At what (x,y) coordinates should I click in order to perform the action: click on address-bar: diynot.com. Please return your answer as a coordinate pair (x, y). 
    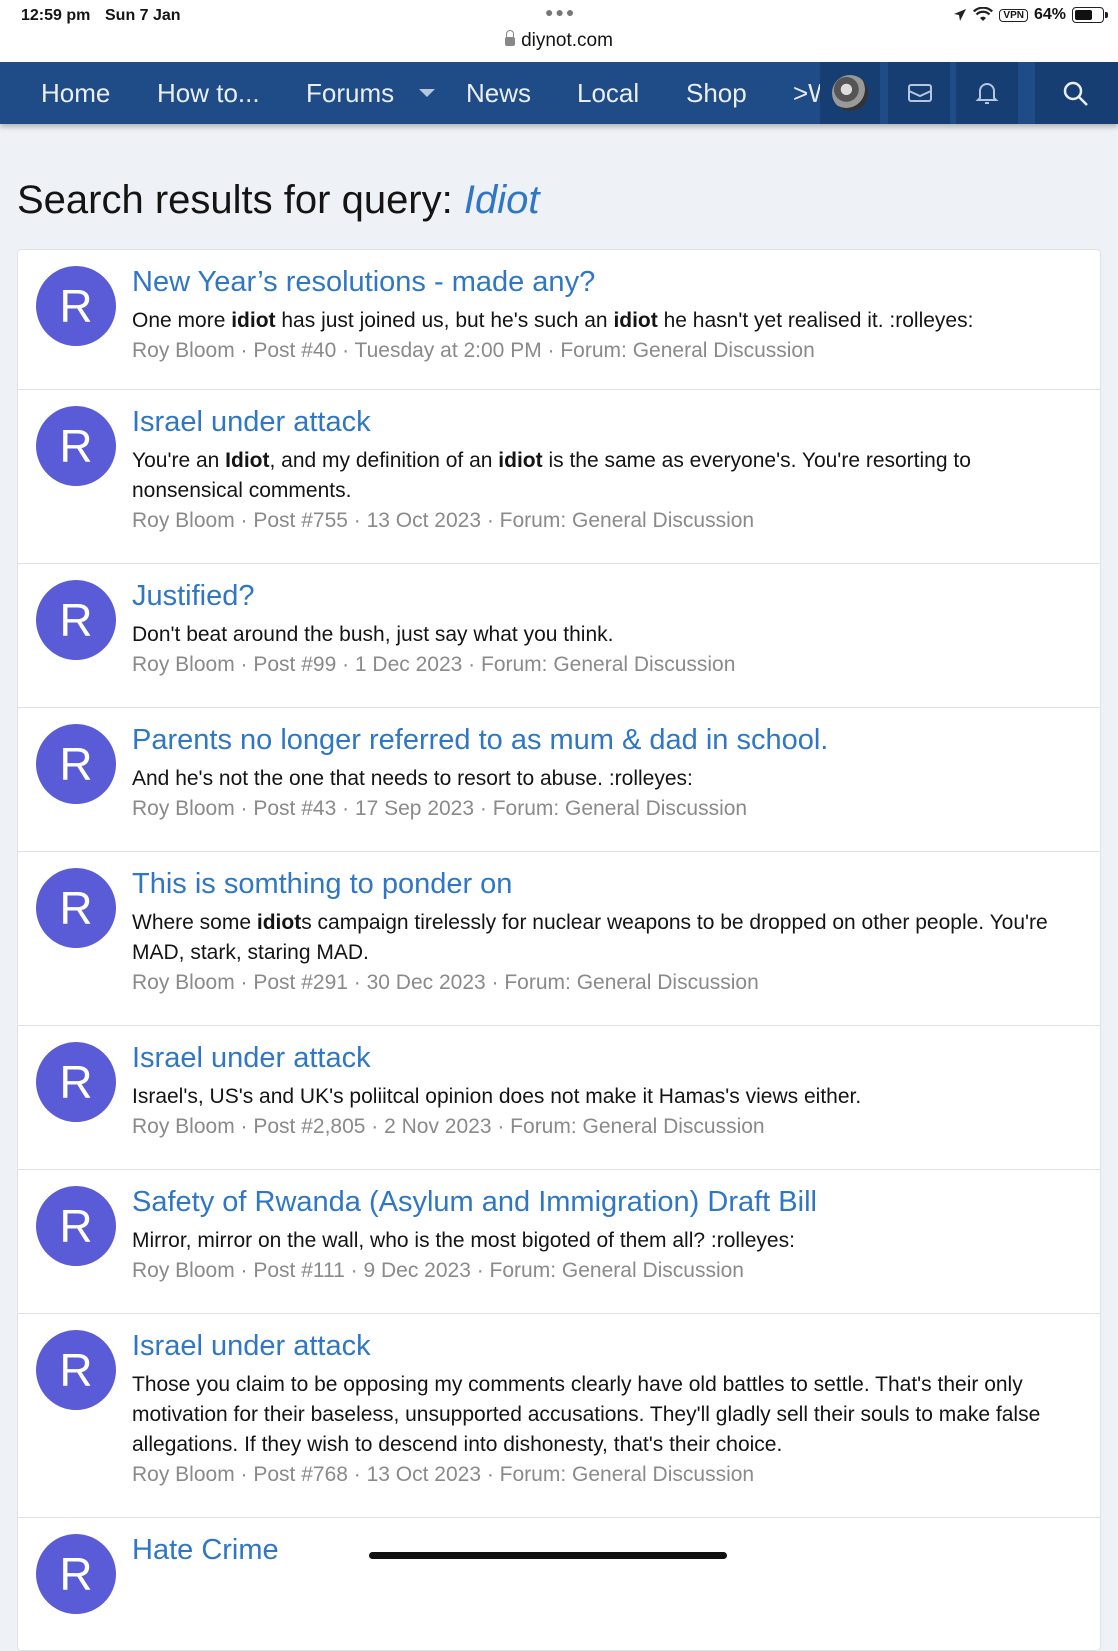
    Looking at the image, I should click on (559, 41).